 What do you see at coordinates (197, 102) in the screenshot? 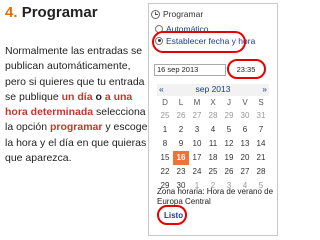
I see `weekday-header: M` at bounding box center [197, 102].